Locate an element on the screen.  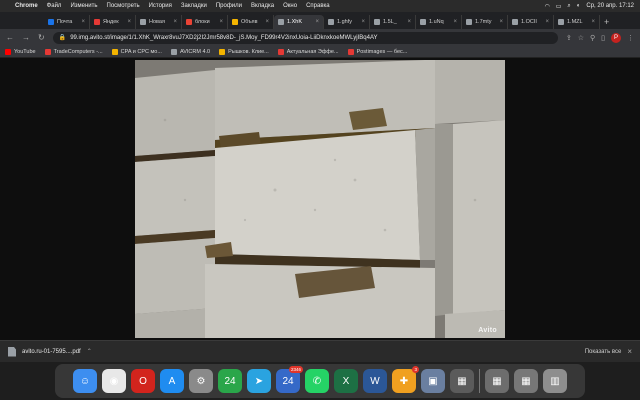
bookmark-favicon-icon is located at coordinates (114, 51).